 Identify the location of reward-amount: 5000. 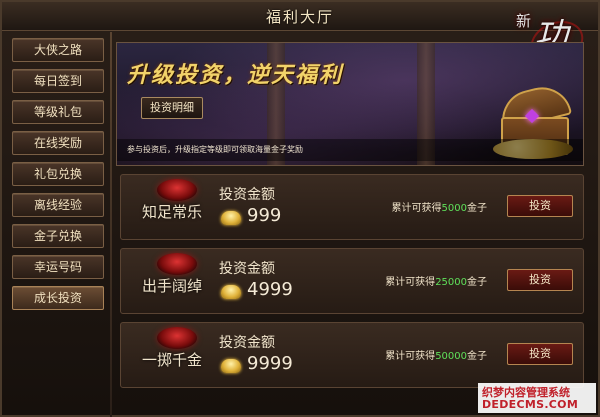
(454, 208).